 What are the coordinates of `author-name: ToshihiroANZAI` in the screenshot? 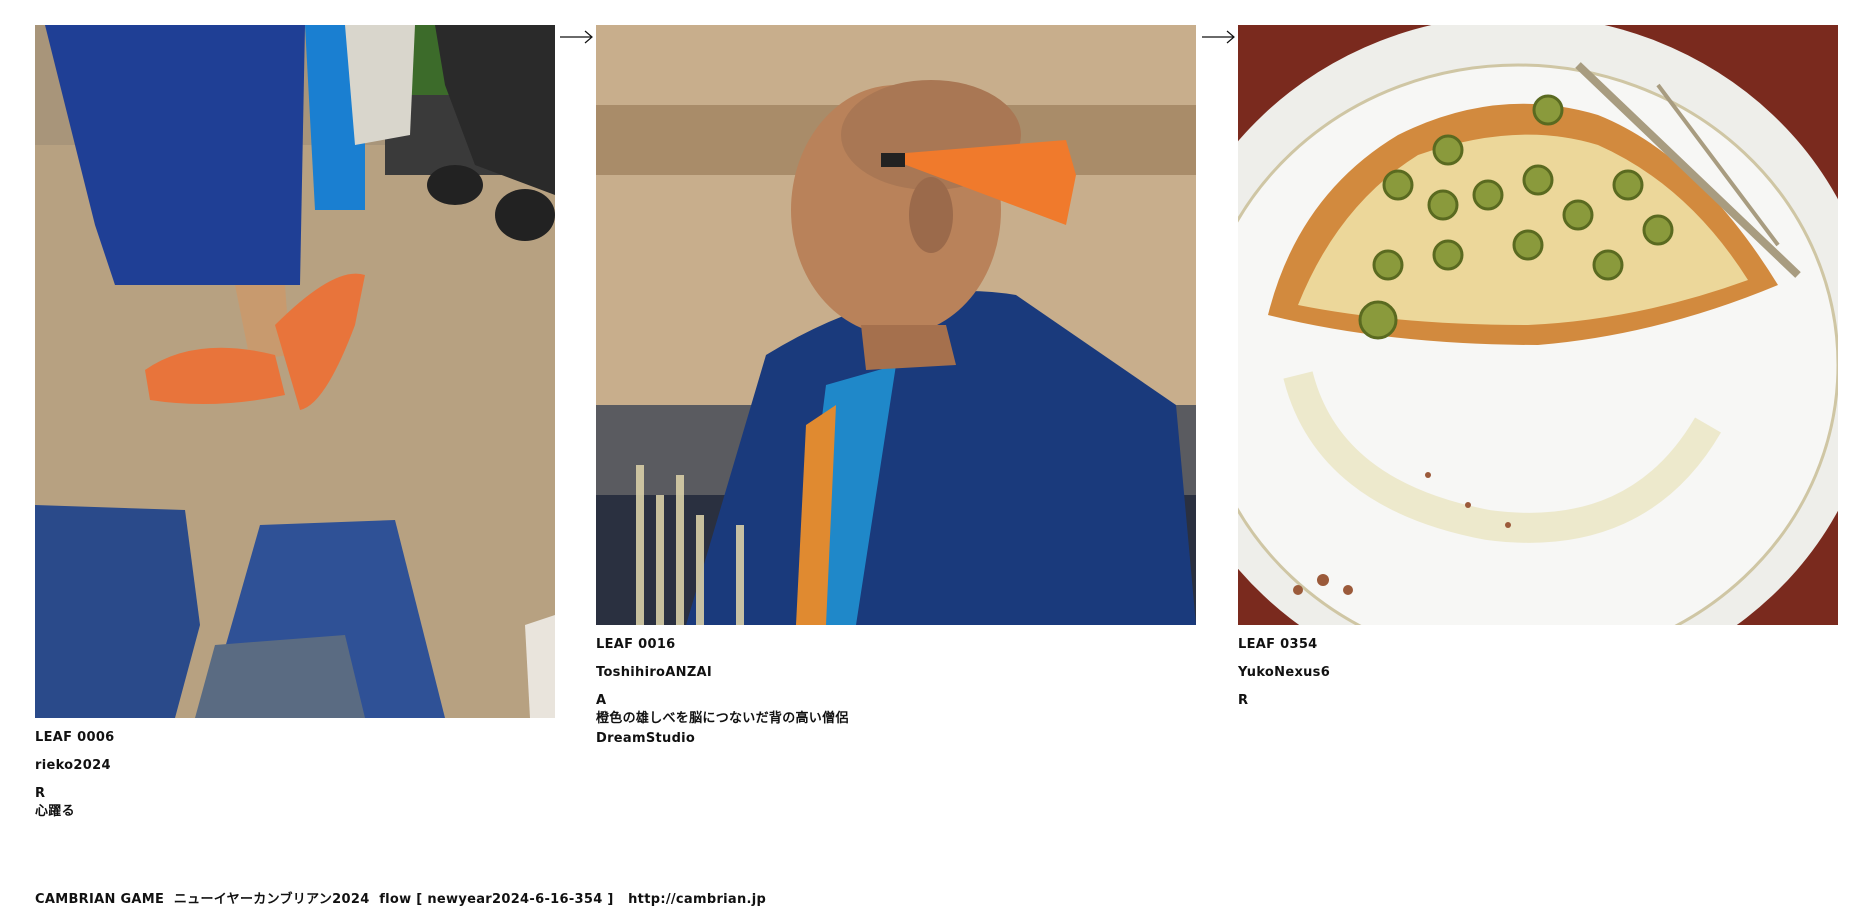 It's located at (896, 673).